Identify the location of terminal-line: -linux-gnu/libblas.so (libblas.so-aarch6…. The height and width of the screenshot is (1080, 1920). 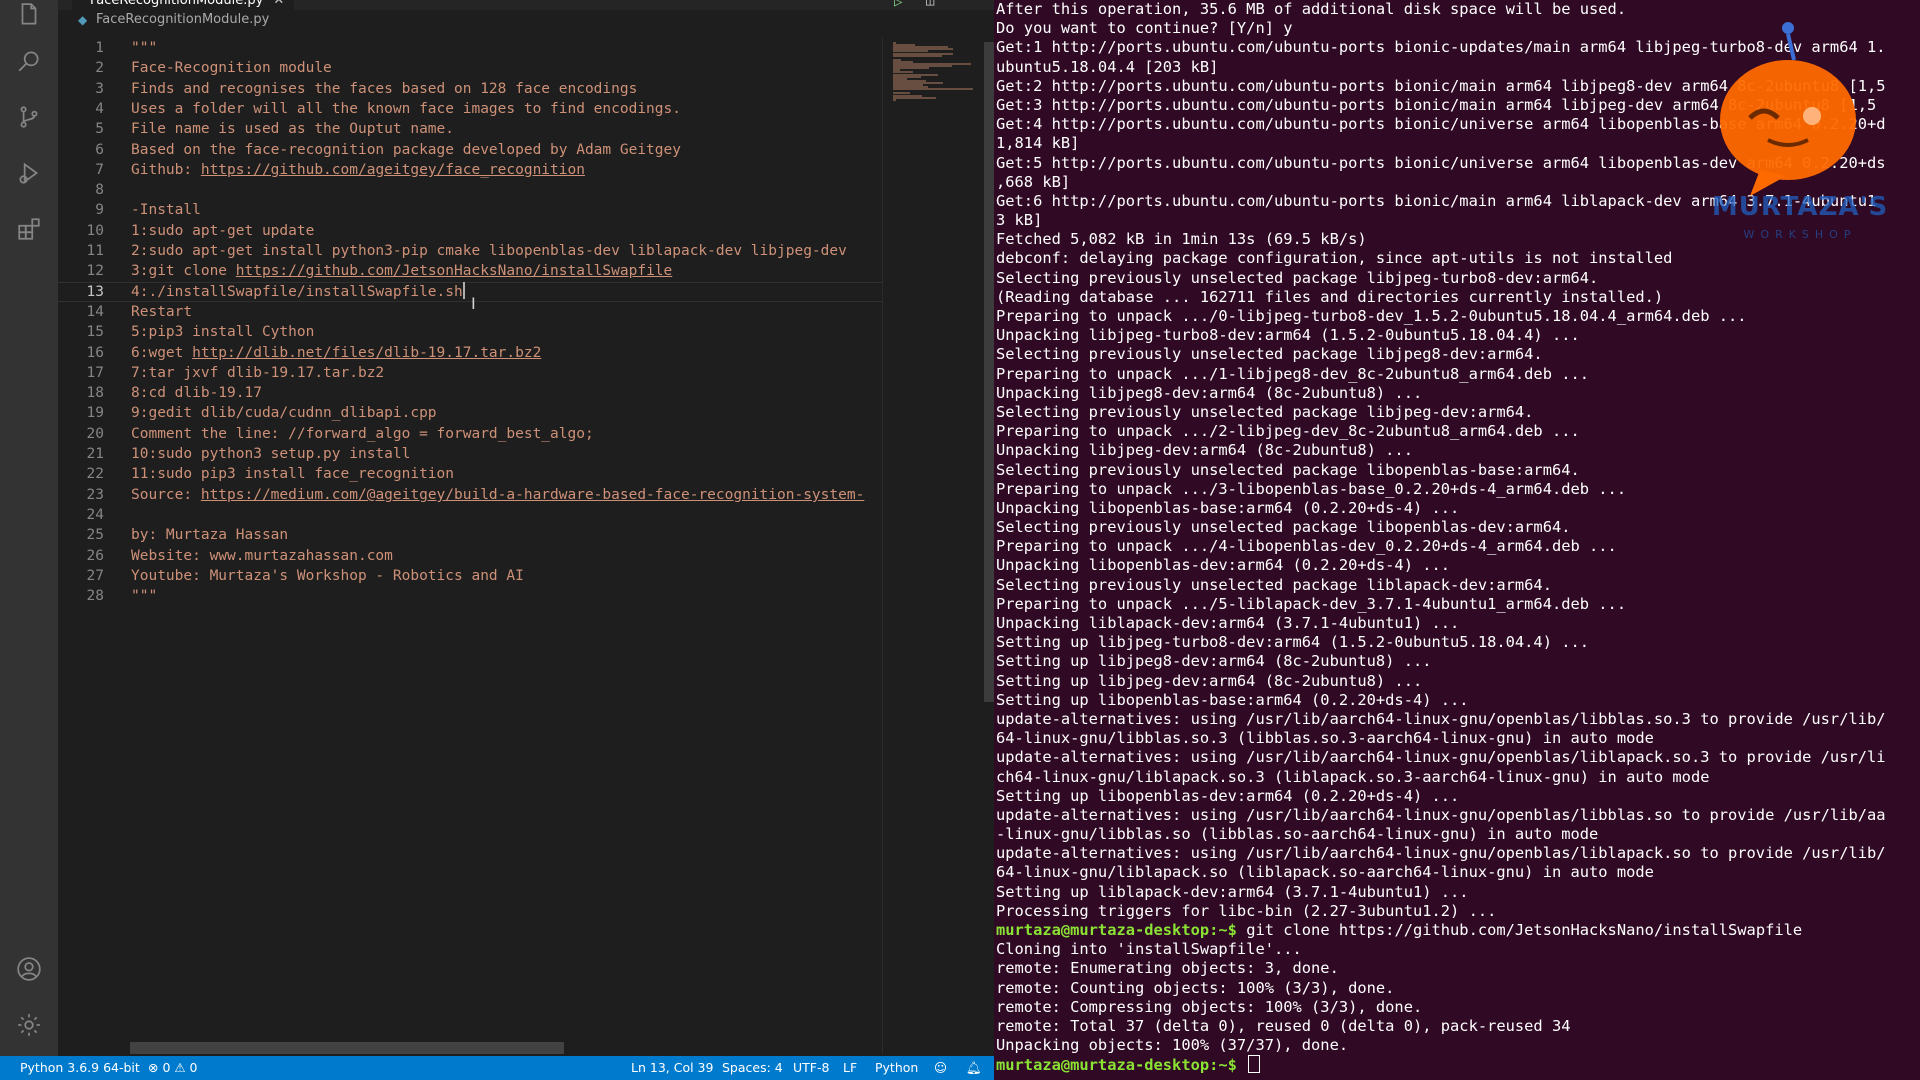
(1297, 834).